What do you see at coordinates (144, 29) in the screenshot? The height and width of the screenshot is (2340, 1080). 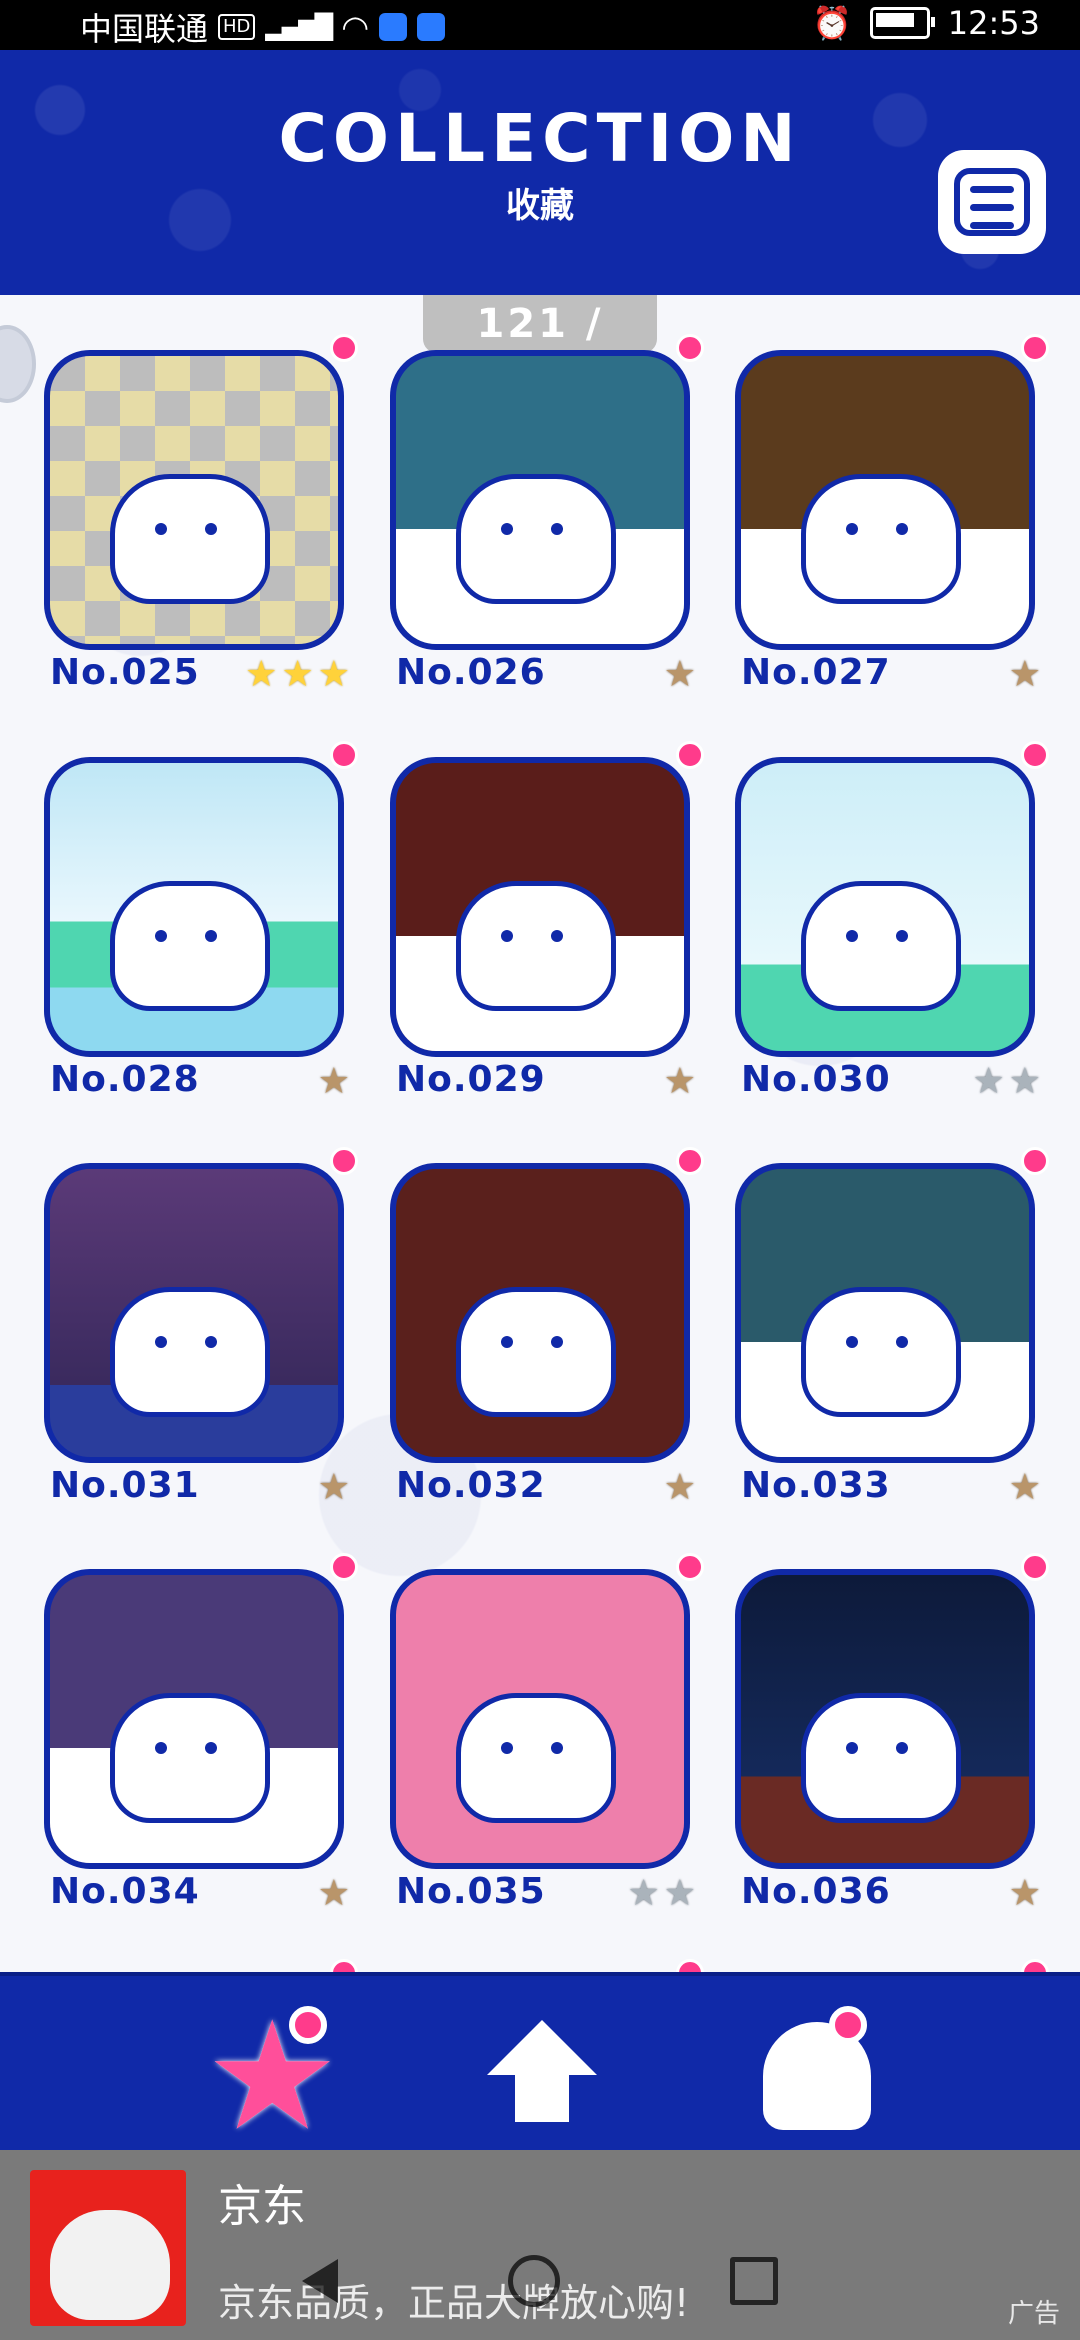 I see `carrier-label: 中国联通` at bounding box center [144, 29].